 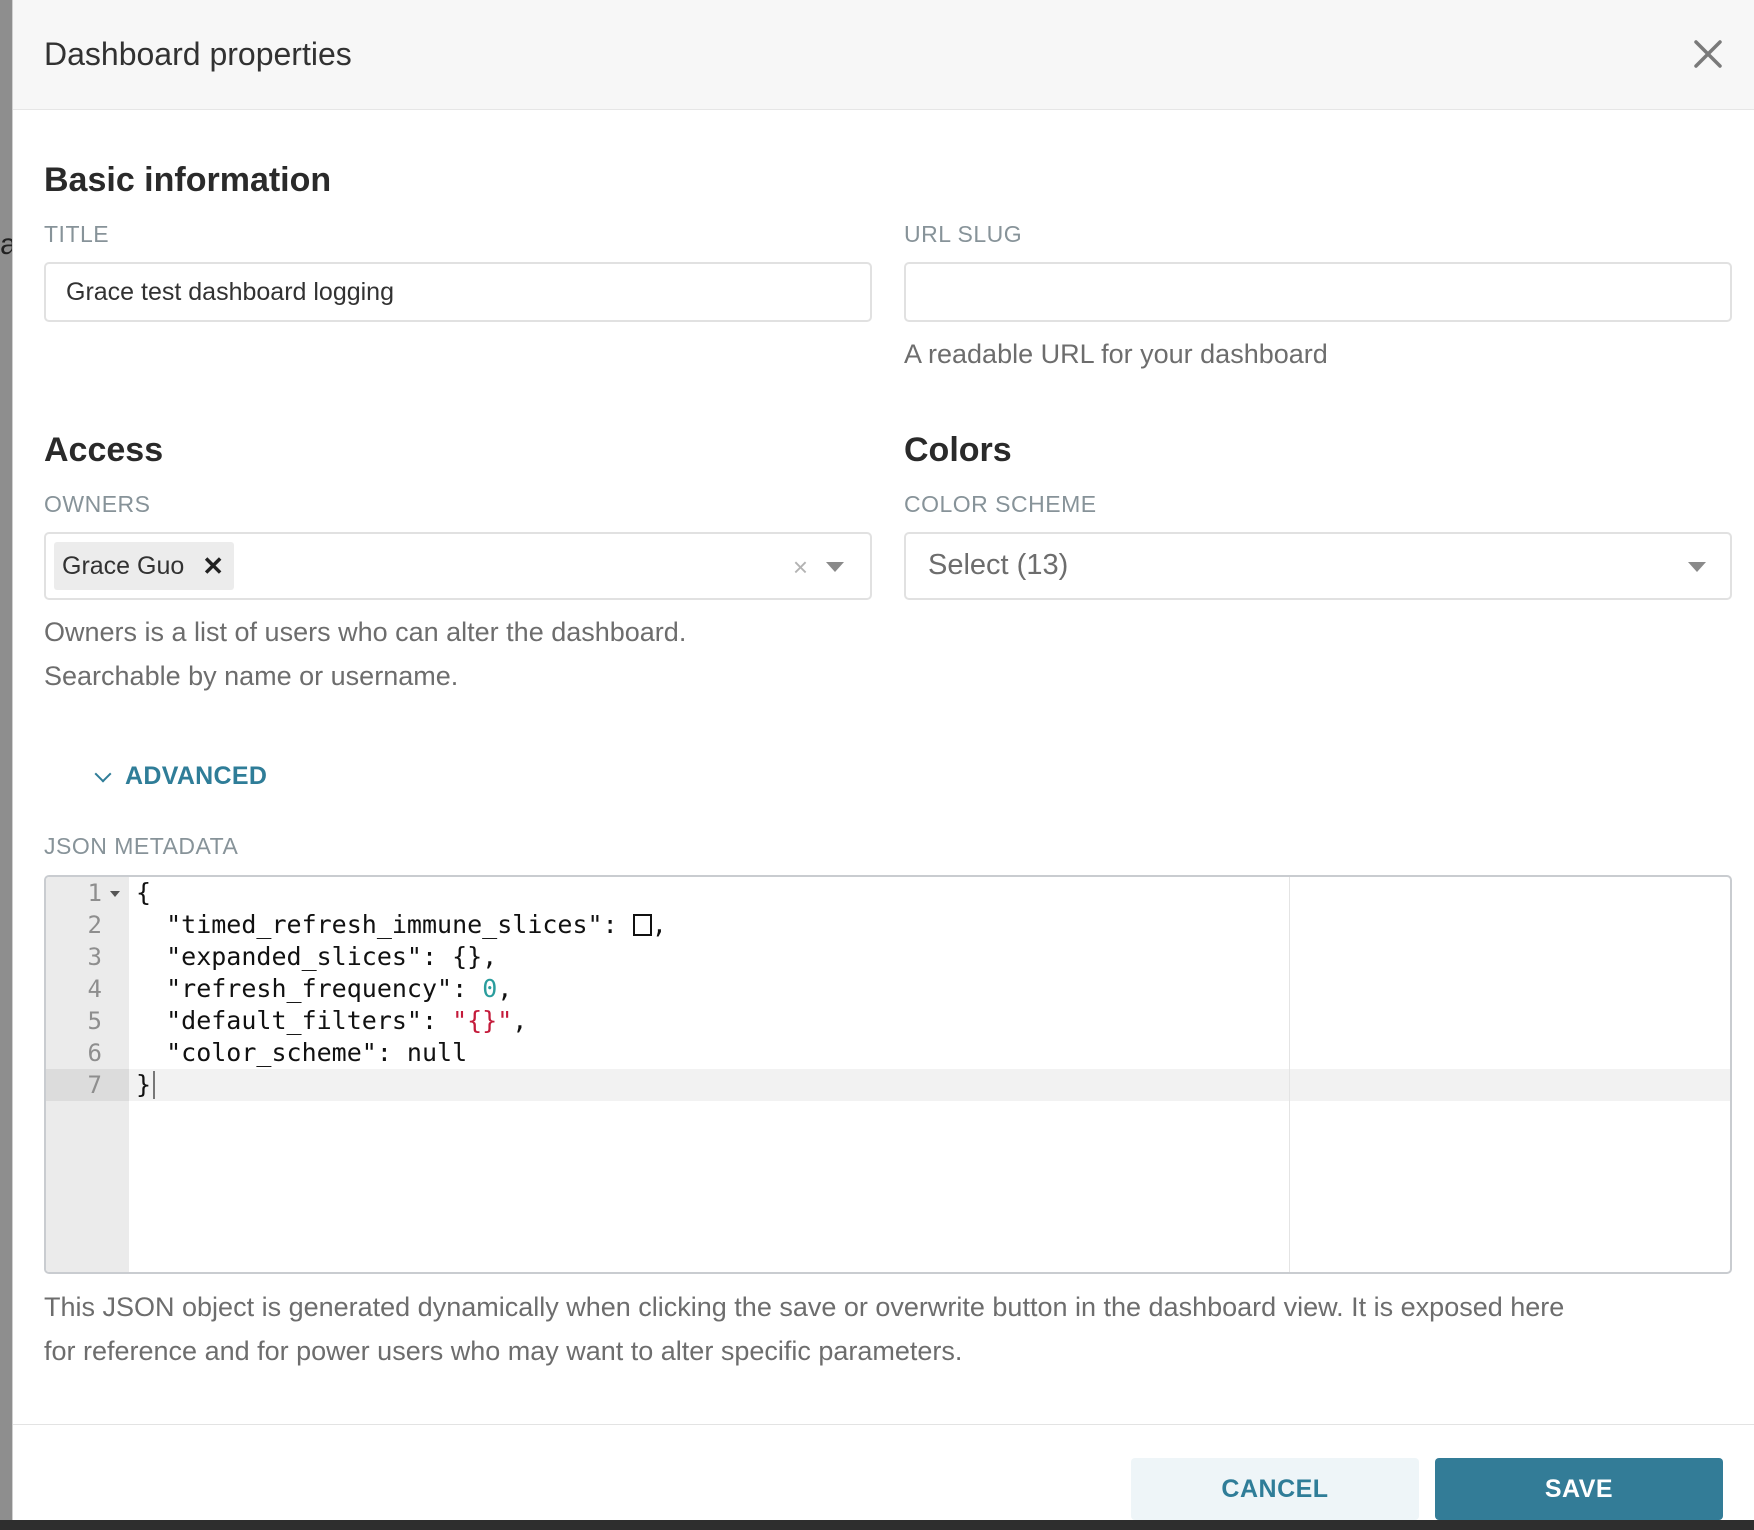 What do you see at coordinates (883, 1424) in the screenshot?
I see `footer-divider` at bounding box center [883, 1424].